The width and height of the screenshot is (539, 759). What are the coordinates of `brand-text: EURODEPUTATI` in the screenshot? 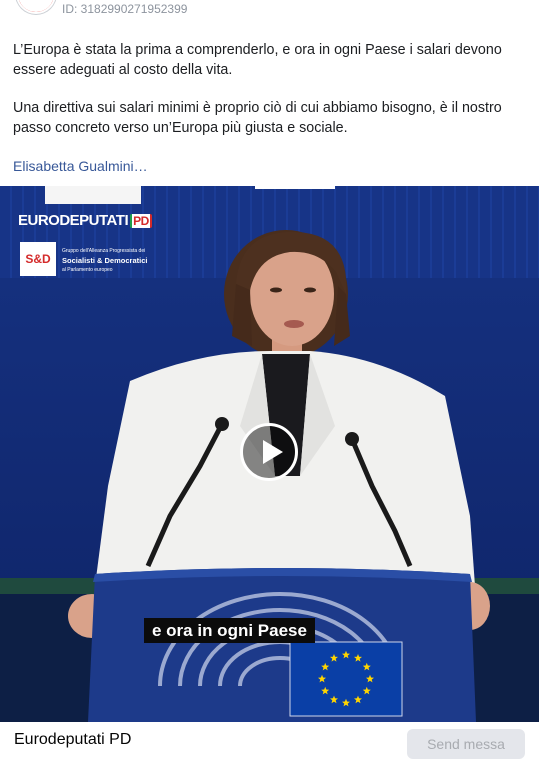 It's located at (73, 220).